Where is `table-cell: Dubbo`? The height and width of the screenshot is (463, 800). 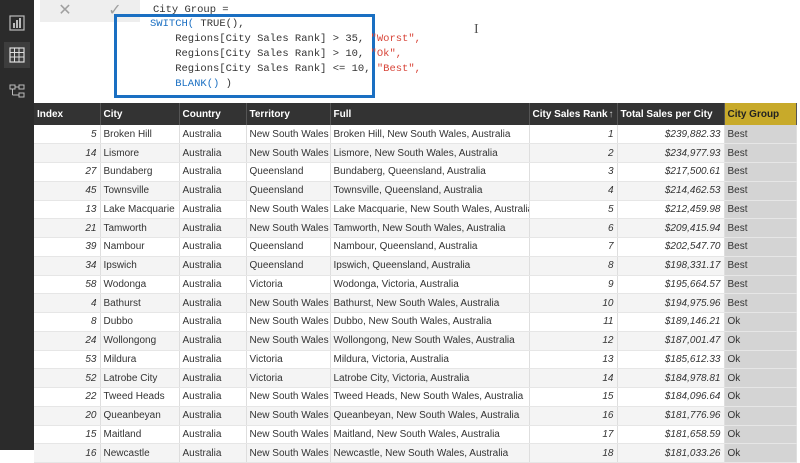 table-cell: Dubbo is located at coordinates (140, 322).